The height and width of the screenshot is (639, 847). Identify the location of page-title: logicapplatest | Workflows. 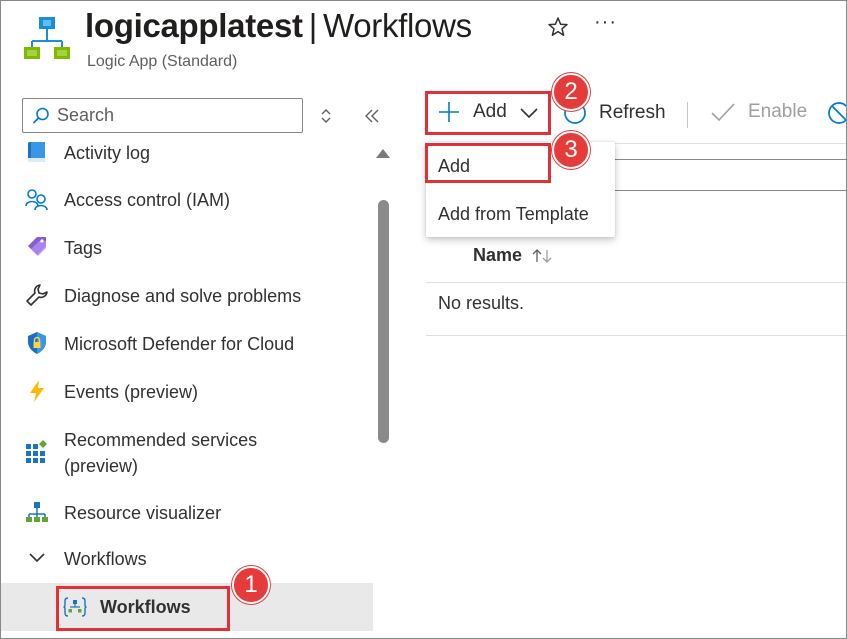
(278, 26).